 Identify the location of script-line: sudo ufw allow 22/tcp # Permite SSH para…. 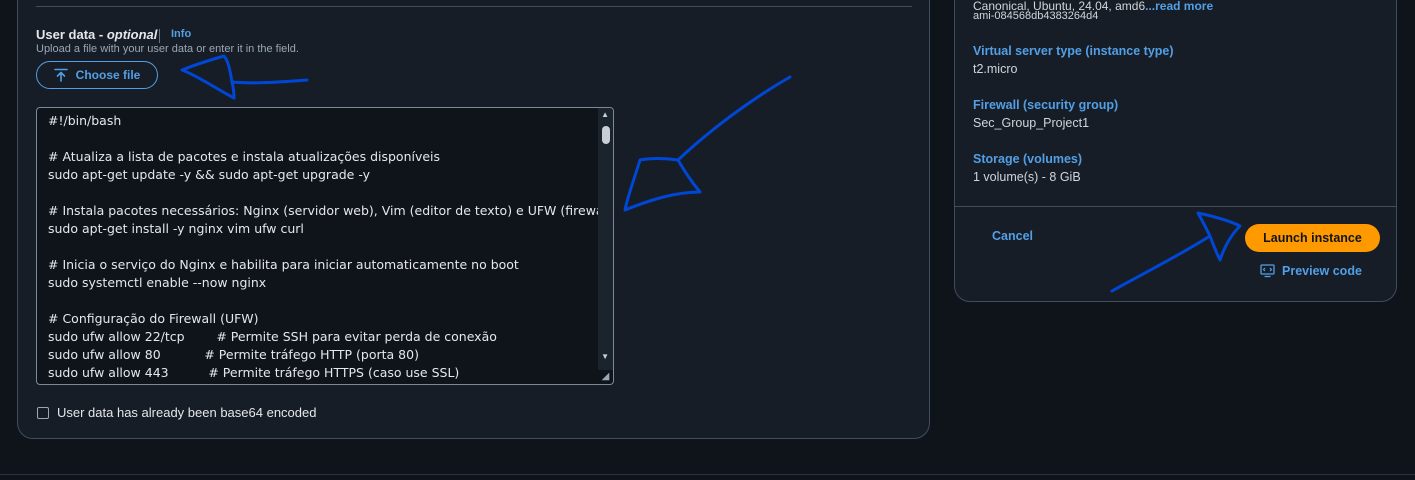
(272, 336).